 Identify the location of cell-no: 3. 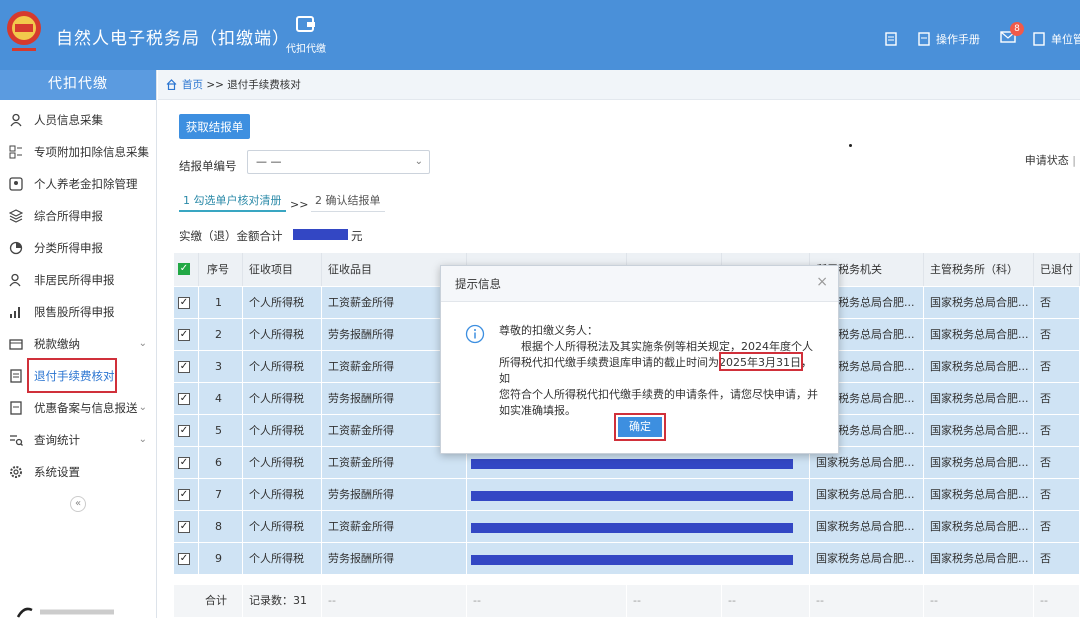
(221, 366).